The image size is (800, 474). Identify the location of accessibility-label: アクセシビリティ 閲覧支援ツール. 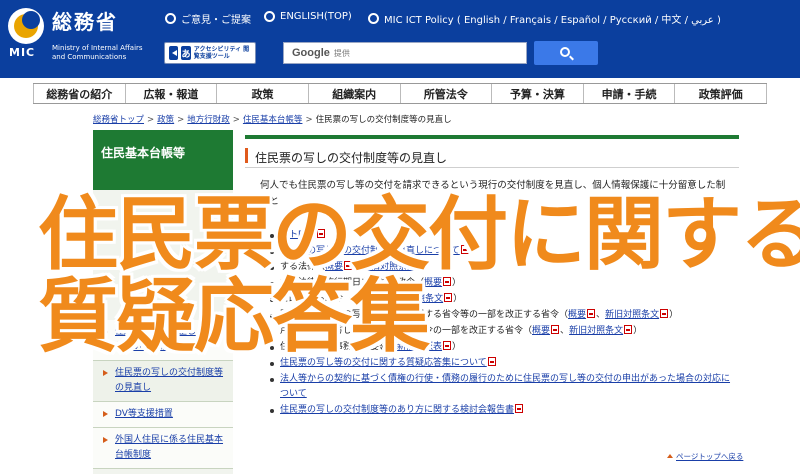
(221, 53).